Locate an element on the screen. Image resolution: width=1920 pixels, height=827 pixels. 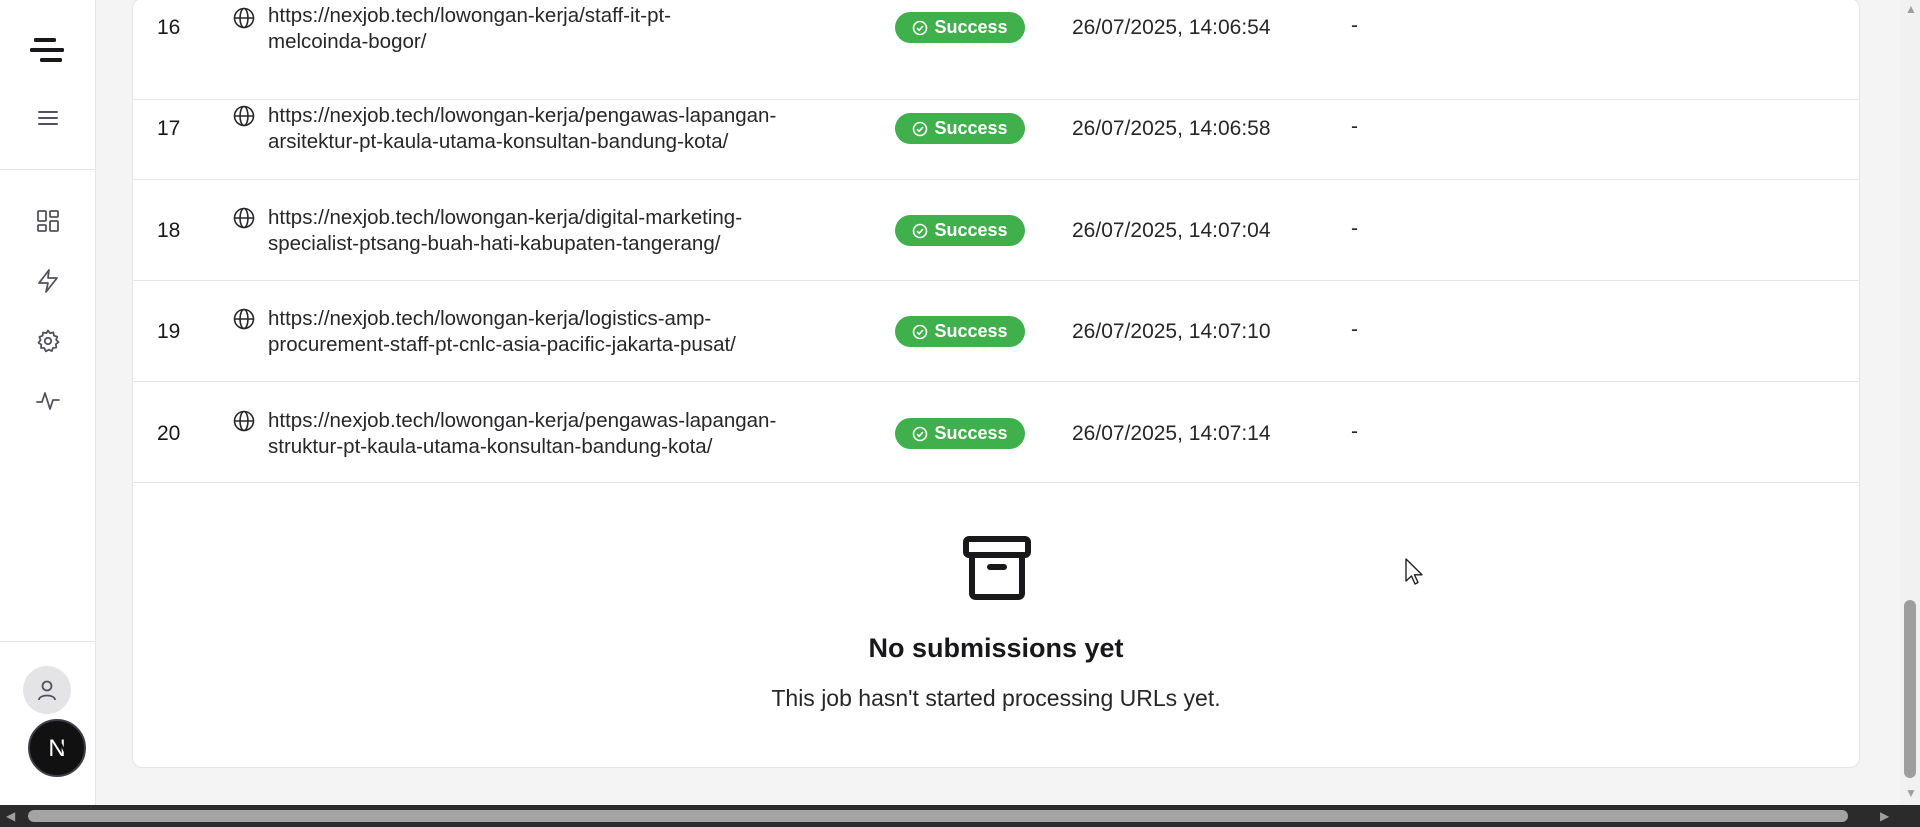
user-icon is located at coordinates (47, 690).